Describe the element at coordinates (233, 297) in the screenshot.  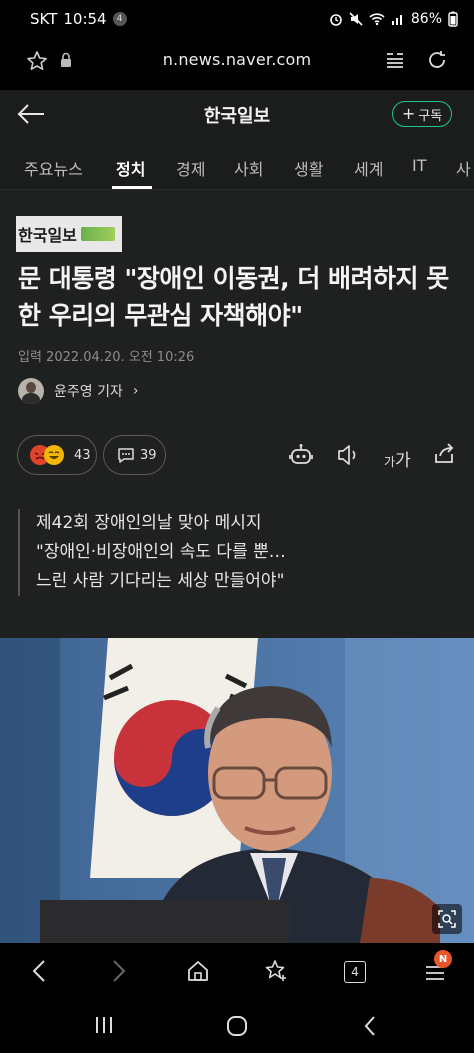
I see `article-headline: 문 대통령 "장애인 이동권, 더 배려하지 못한 우리의 무관심 자책해야"` at that location.